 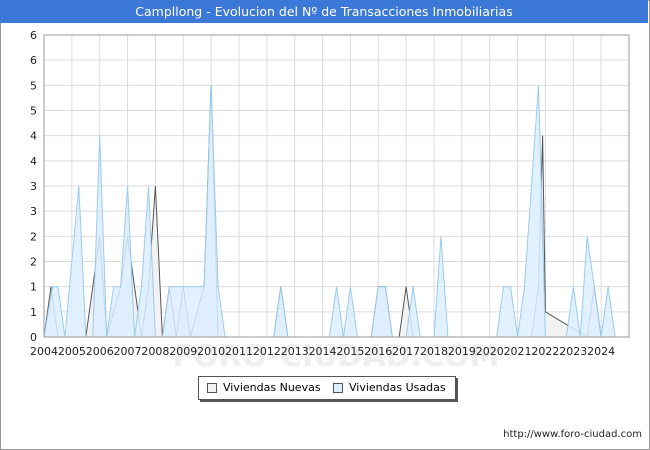 What do you see at coordinates (212, 388) in the screenshot?
I see `legend-swatch-nuevas` at bounding box center [212, 388].